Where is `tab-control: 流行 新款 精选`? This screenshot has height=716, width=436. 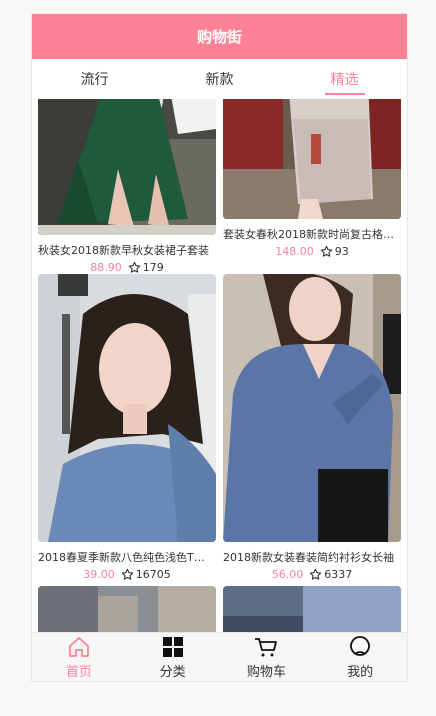
tab-control: 流行 新款 精选 is located at coordinates (219, 79).